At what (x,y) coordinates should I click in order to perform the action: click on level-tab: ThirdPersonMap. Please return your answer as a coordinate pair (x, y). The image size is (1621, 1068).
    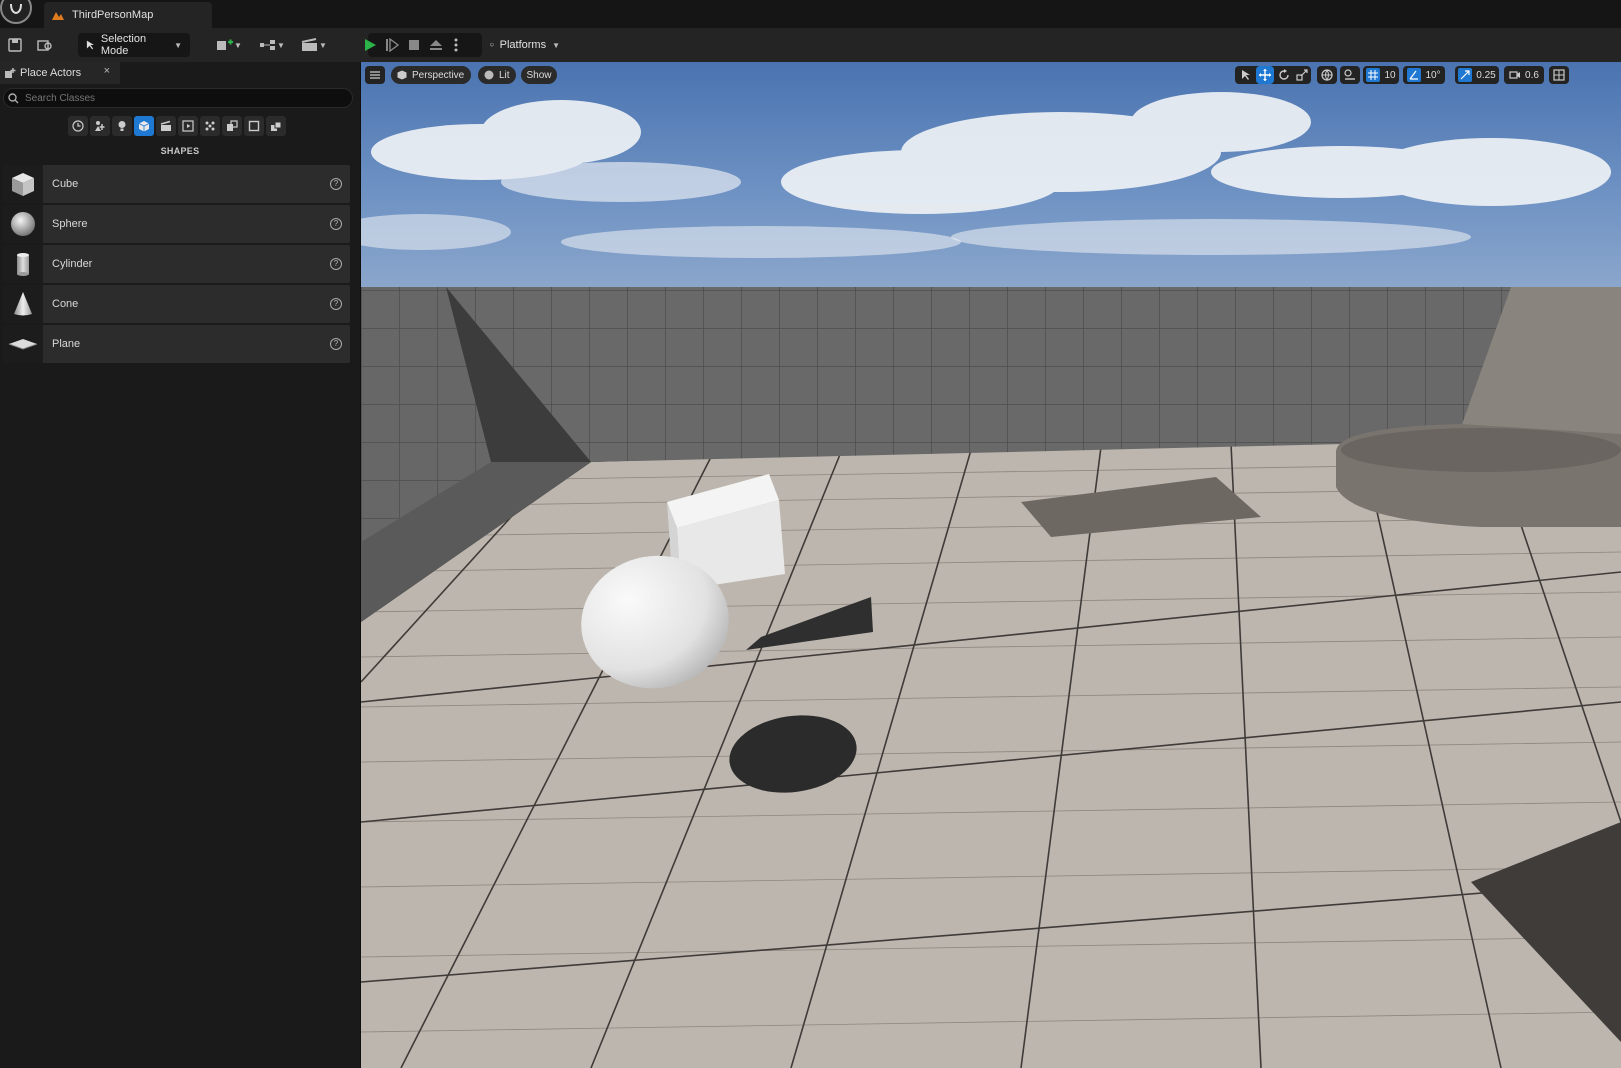
    Looking at the image, I should click on (128, 15).